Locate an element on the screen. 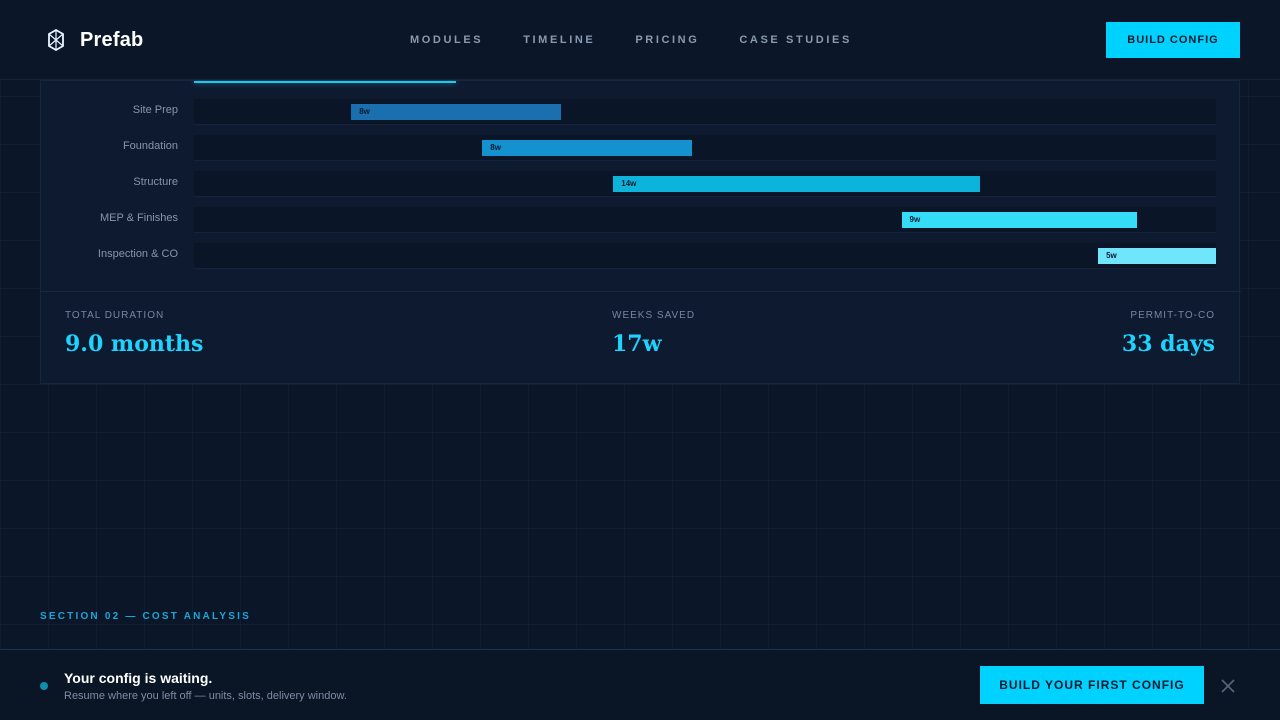  stat-permit-to-co: PERMIT-TO-CO 33 days is located at coordinates (1168, 333).